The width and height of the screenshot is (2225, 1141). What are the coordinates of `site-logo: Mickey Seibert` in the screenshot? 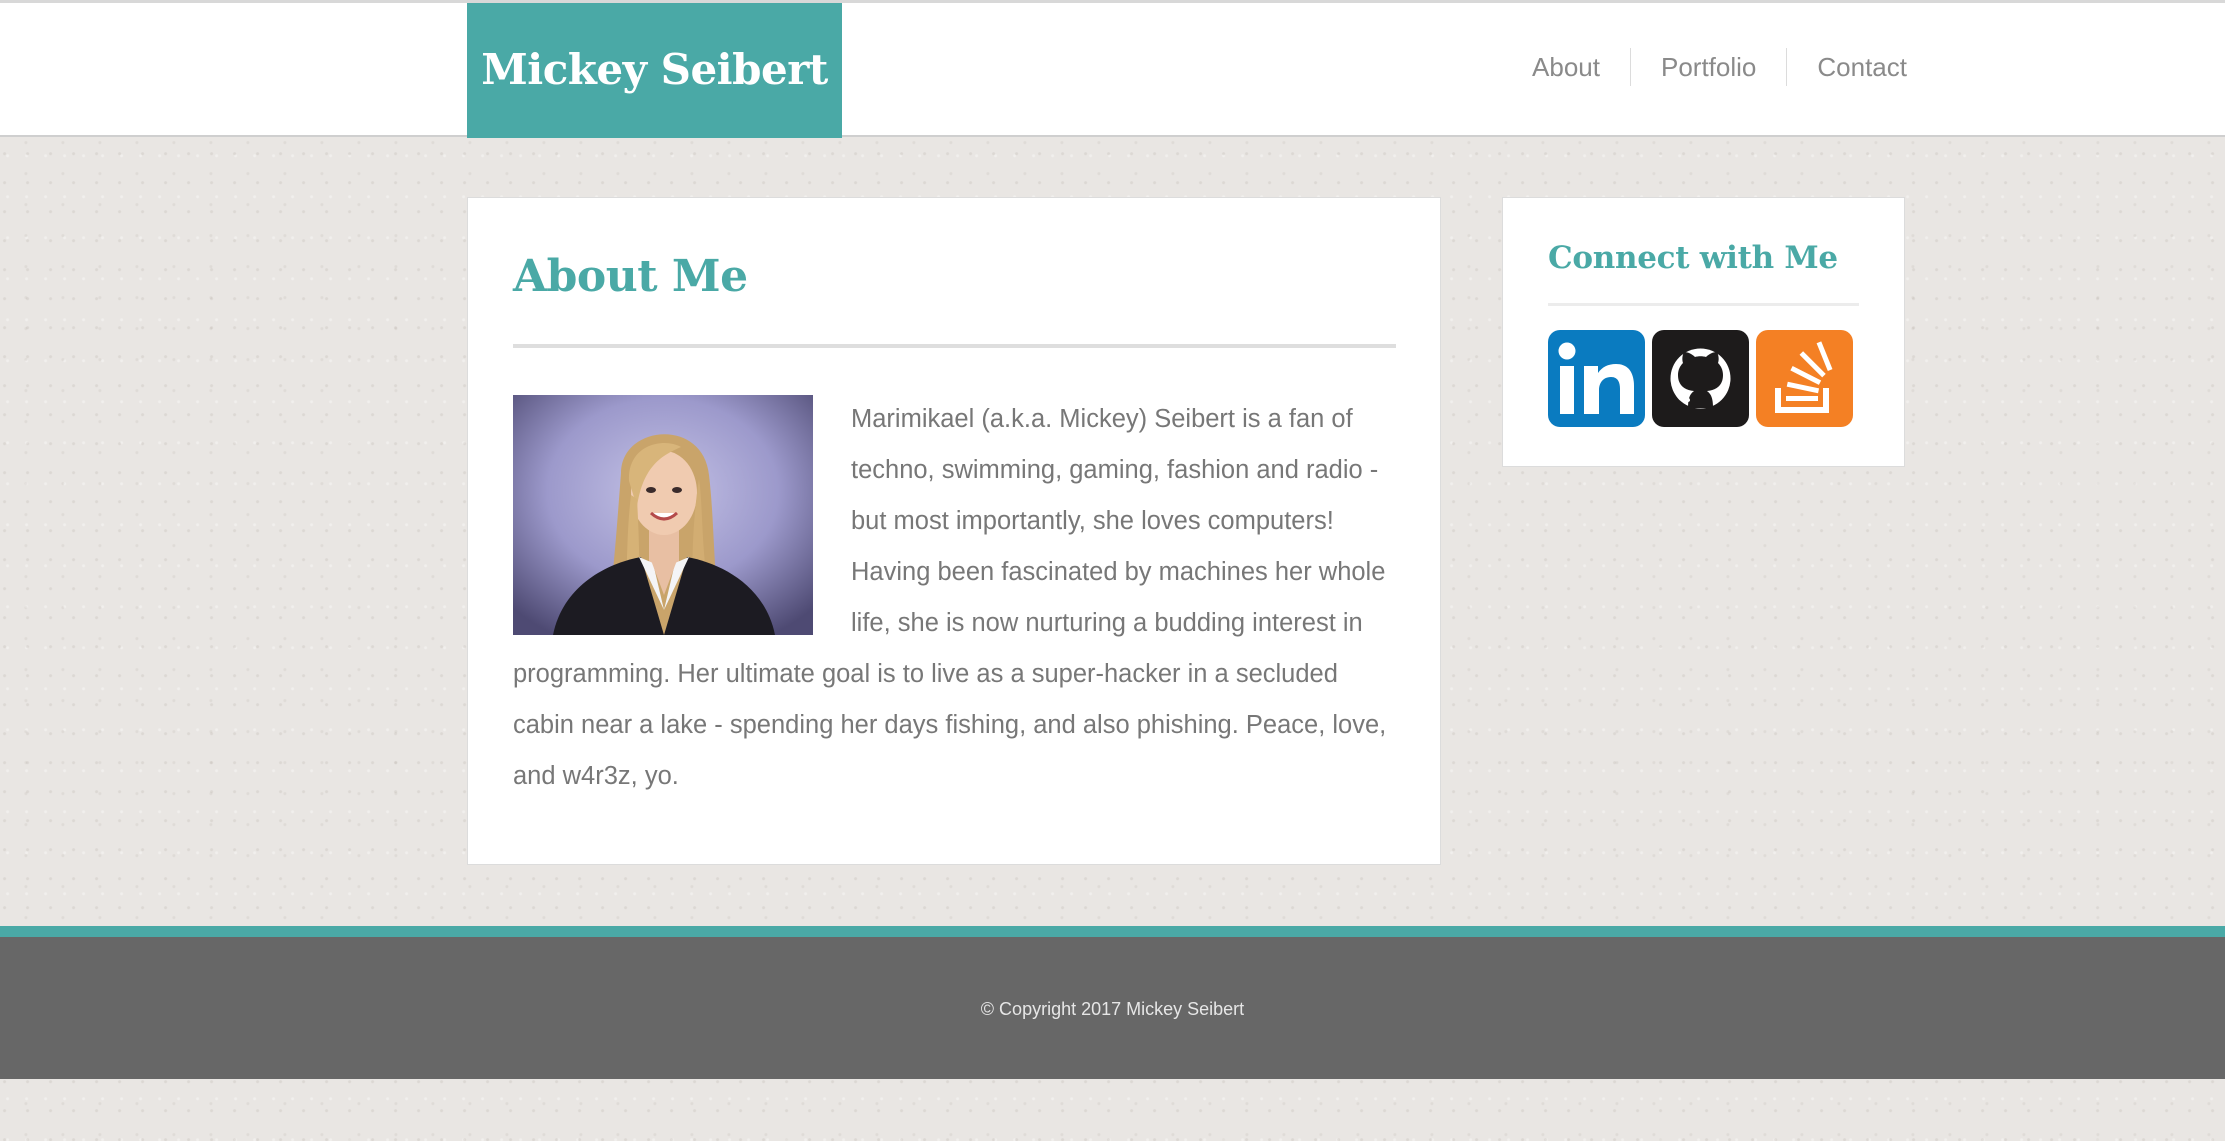 It's located at (654, 70).